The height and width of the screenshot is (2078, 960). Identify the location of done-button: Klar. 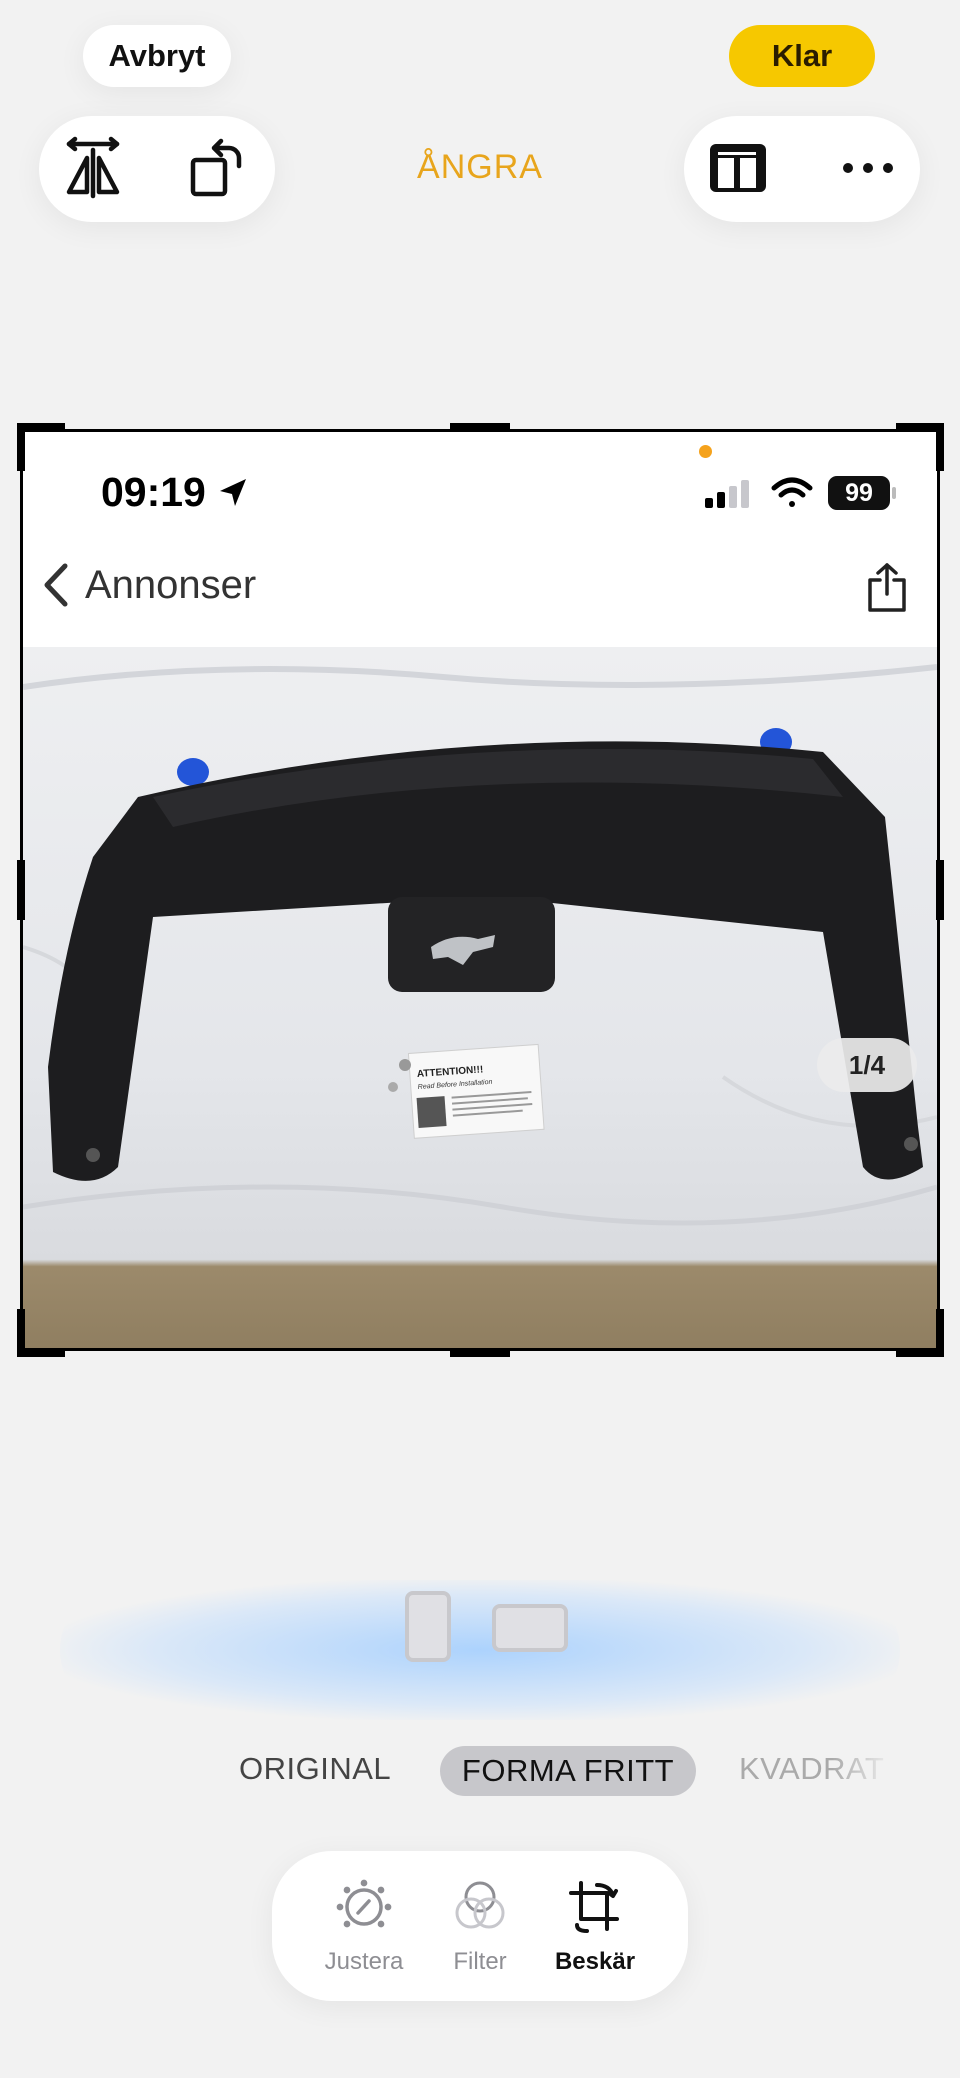
(802, 56).